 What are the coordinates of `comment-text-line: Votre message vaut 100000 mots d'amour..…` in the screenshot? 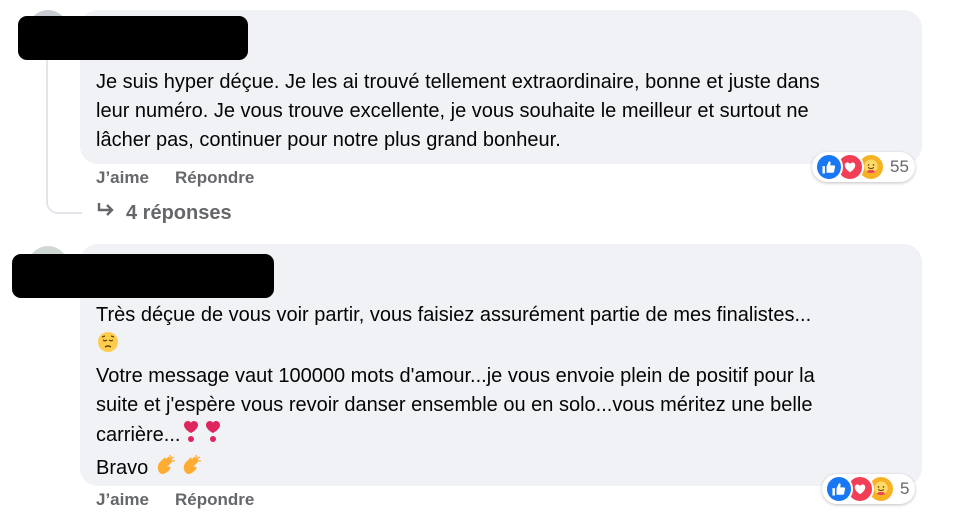 It's located at (455, 376).